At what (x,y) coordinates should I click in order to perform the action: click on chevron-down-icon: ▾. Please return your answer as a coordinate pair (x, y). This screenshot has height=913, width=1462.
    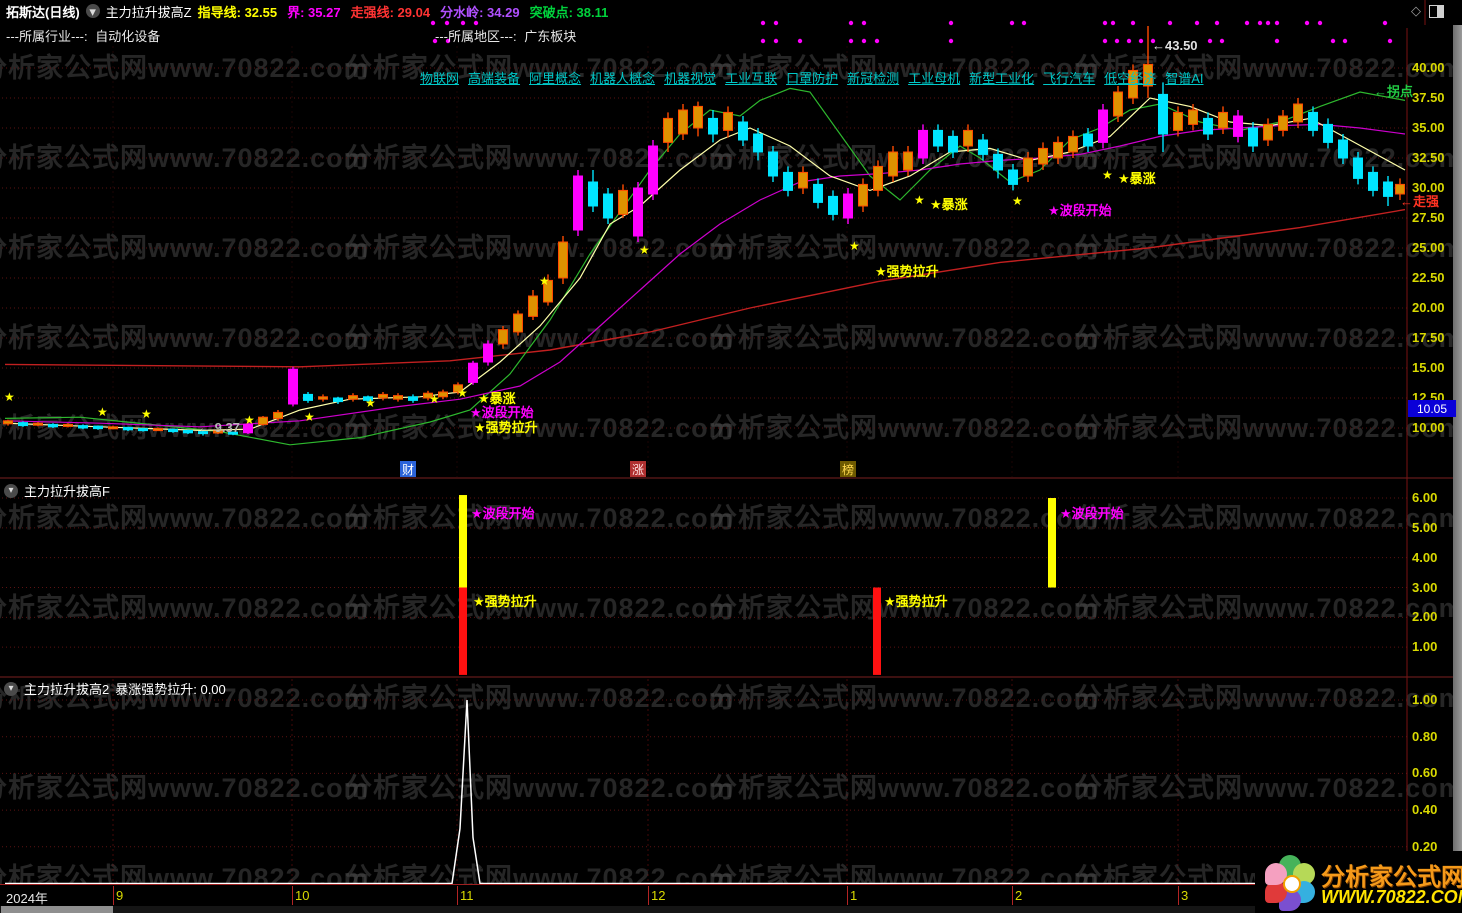
    Looking at the image, I should click on (92, 11).